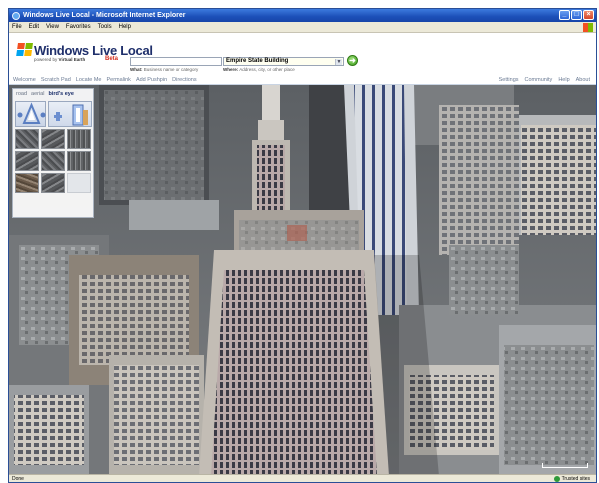  Describe the element at coordinates (105, 27) in the screenshot. I see `menu-tools: Tools` at that location.